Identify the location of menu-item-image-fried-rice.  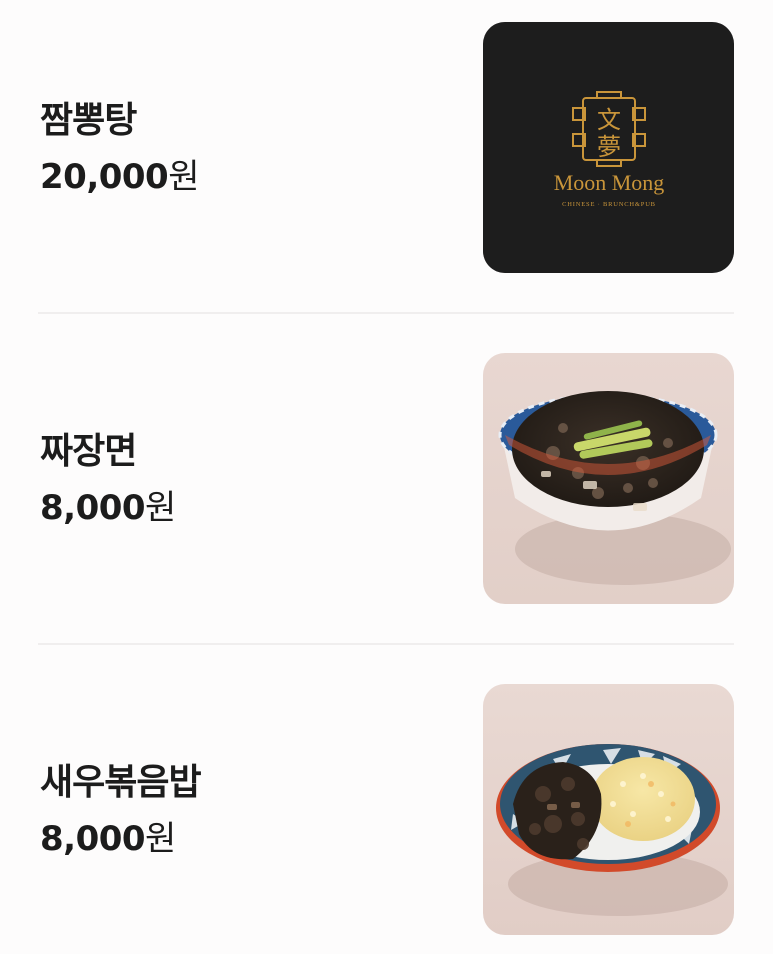
(608, 809).